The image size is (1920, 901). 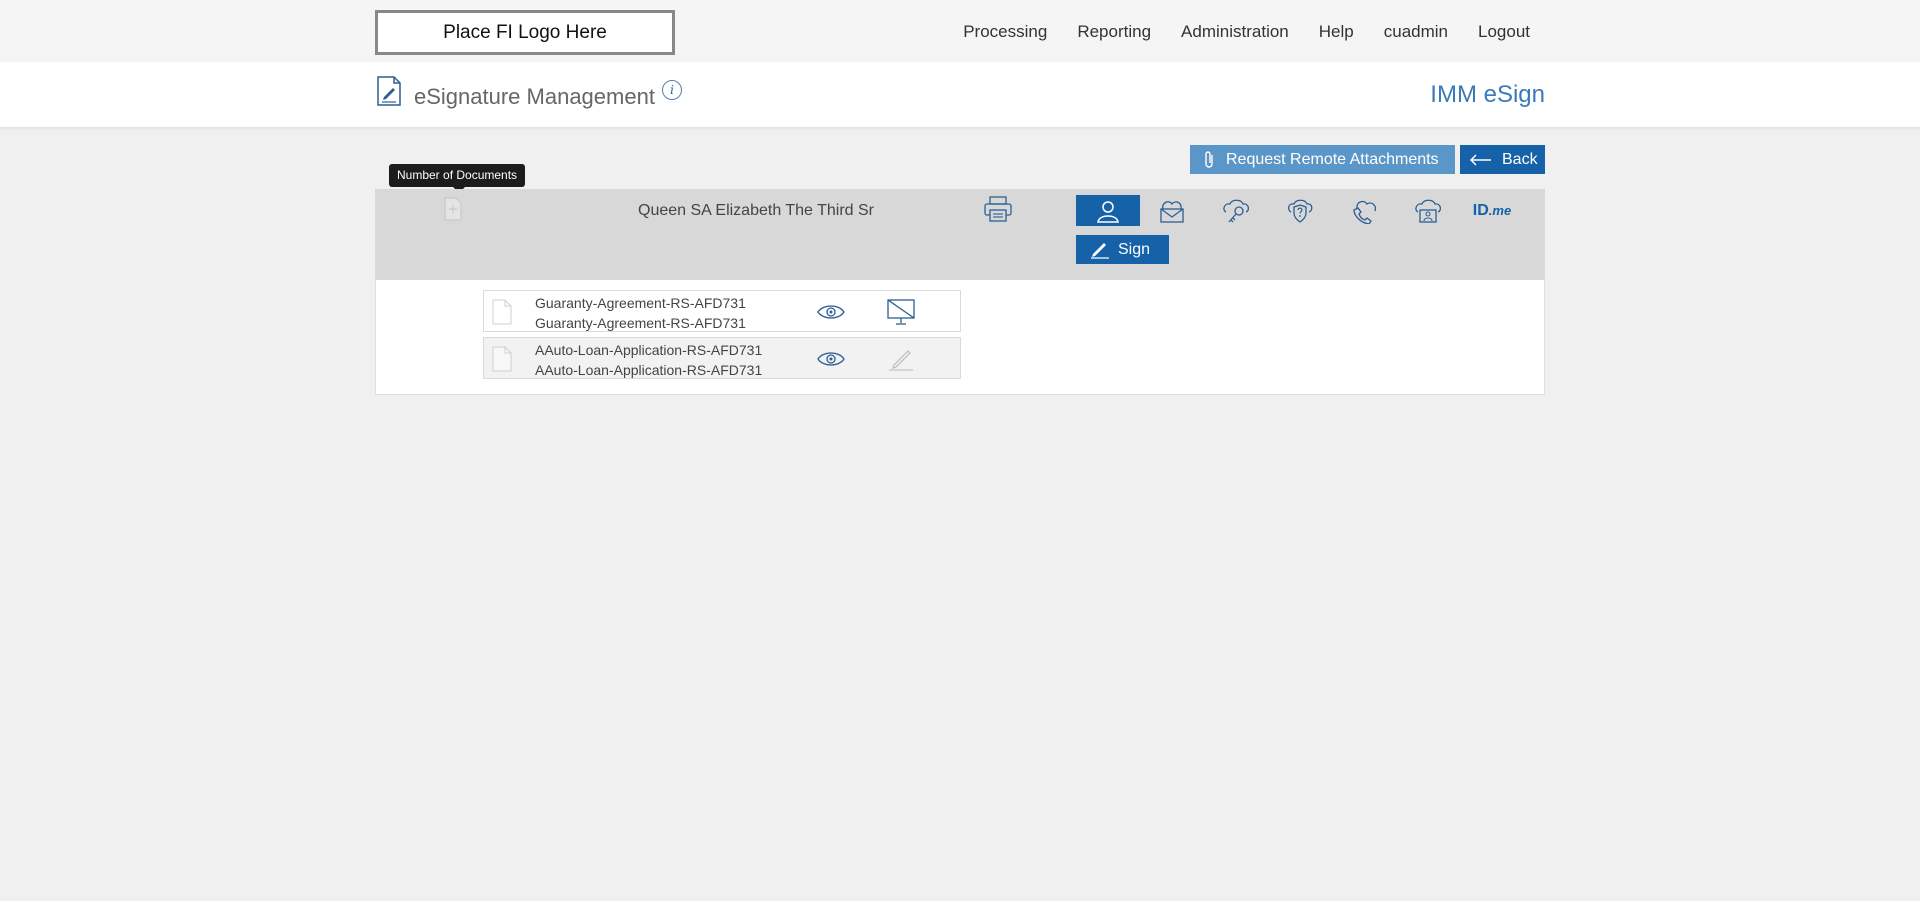 I want to click on security-question-icon, so click(x=1300, y=211).